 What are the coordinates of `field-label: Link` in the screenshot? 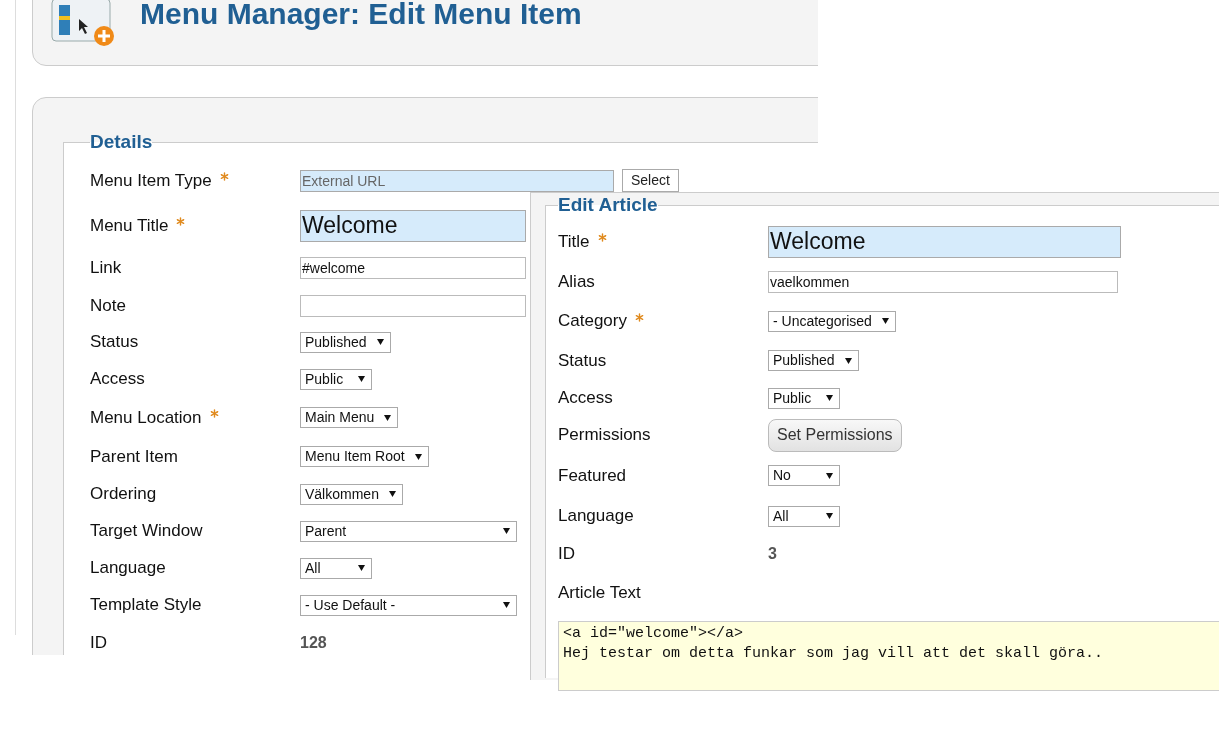 It's located at (106, 268).